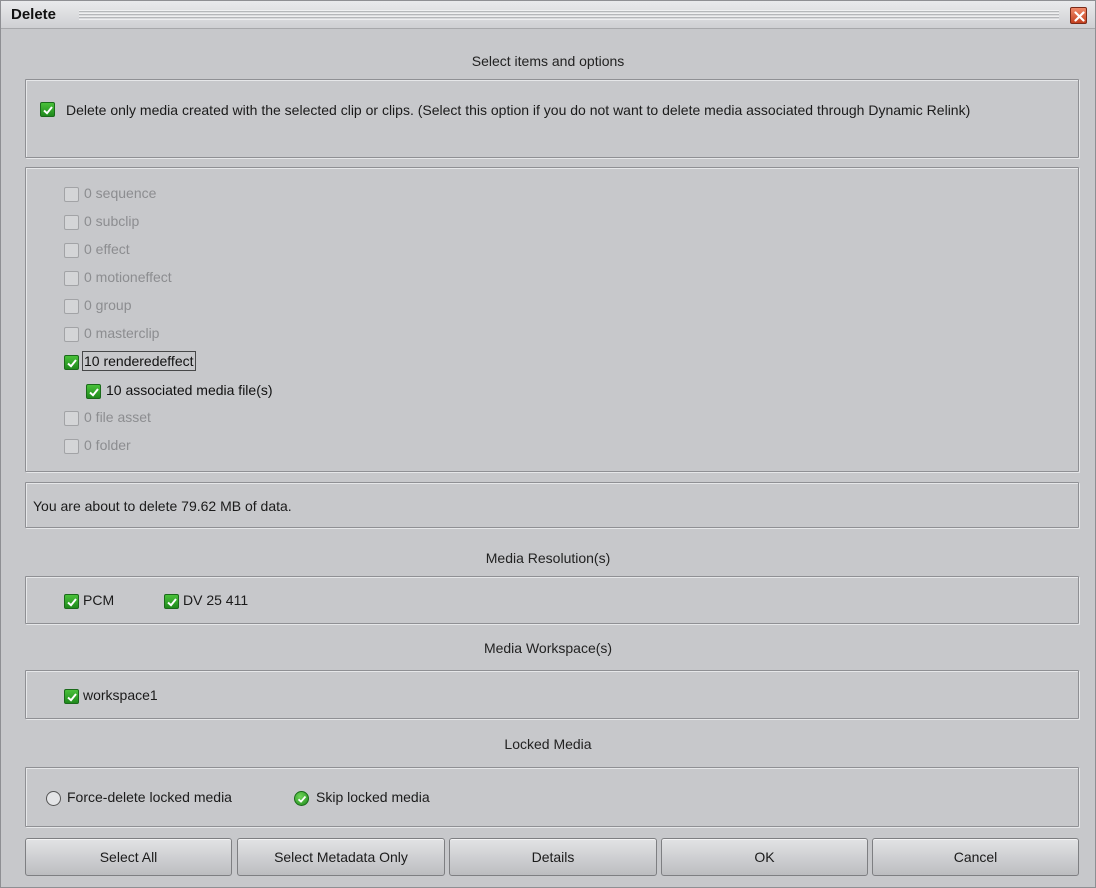 Image resolution: width=1096 pixels, height=888 pixels. I want to click on item-checkbox-subclip, so click(71, 222).